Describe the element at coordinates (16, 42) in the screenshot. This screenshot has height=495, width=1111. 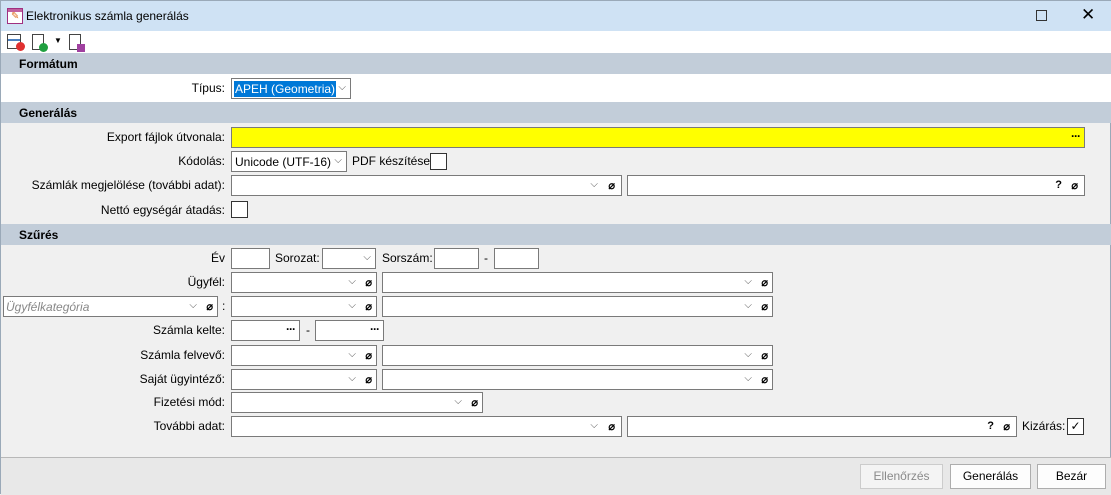
I see `clear-form-icon` at that location.